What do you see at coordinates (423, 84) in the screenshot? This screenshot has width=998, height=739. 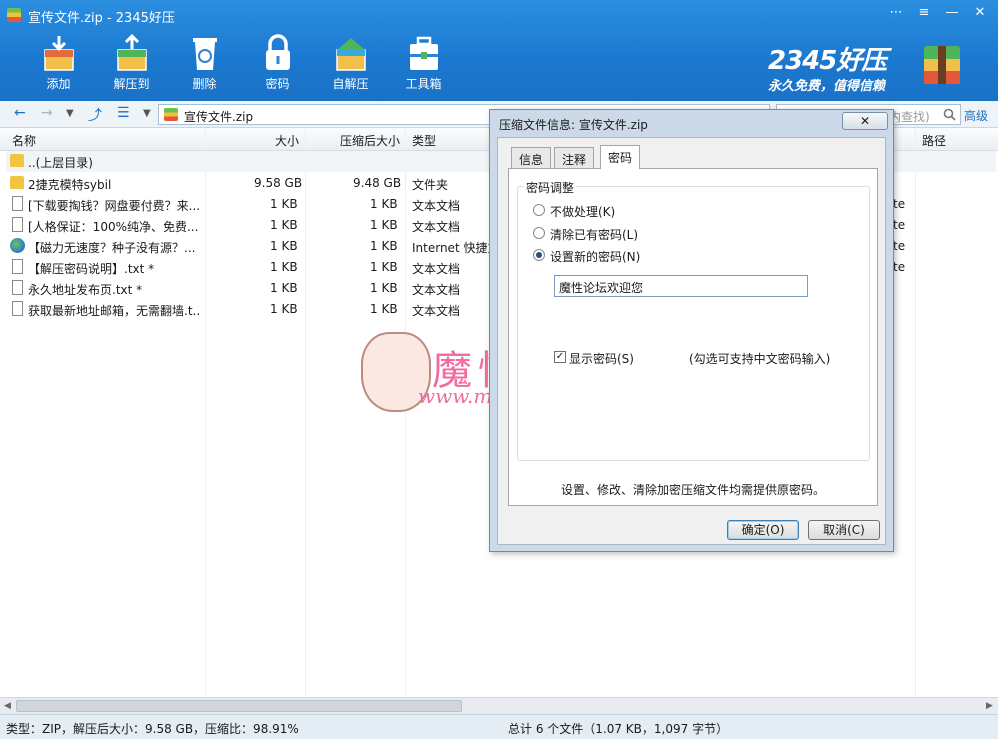 I see `toolbox-label: 工具箱` at bounding box center [423, 84].